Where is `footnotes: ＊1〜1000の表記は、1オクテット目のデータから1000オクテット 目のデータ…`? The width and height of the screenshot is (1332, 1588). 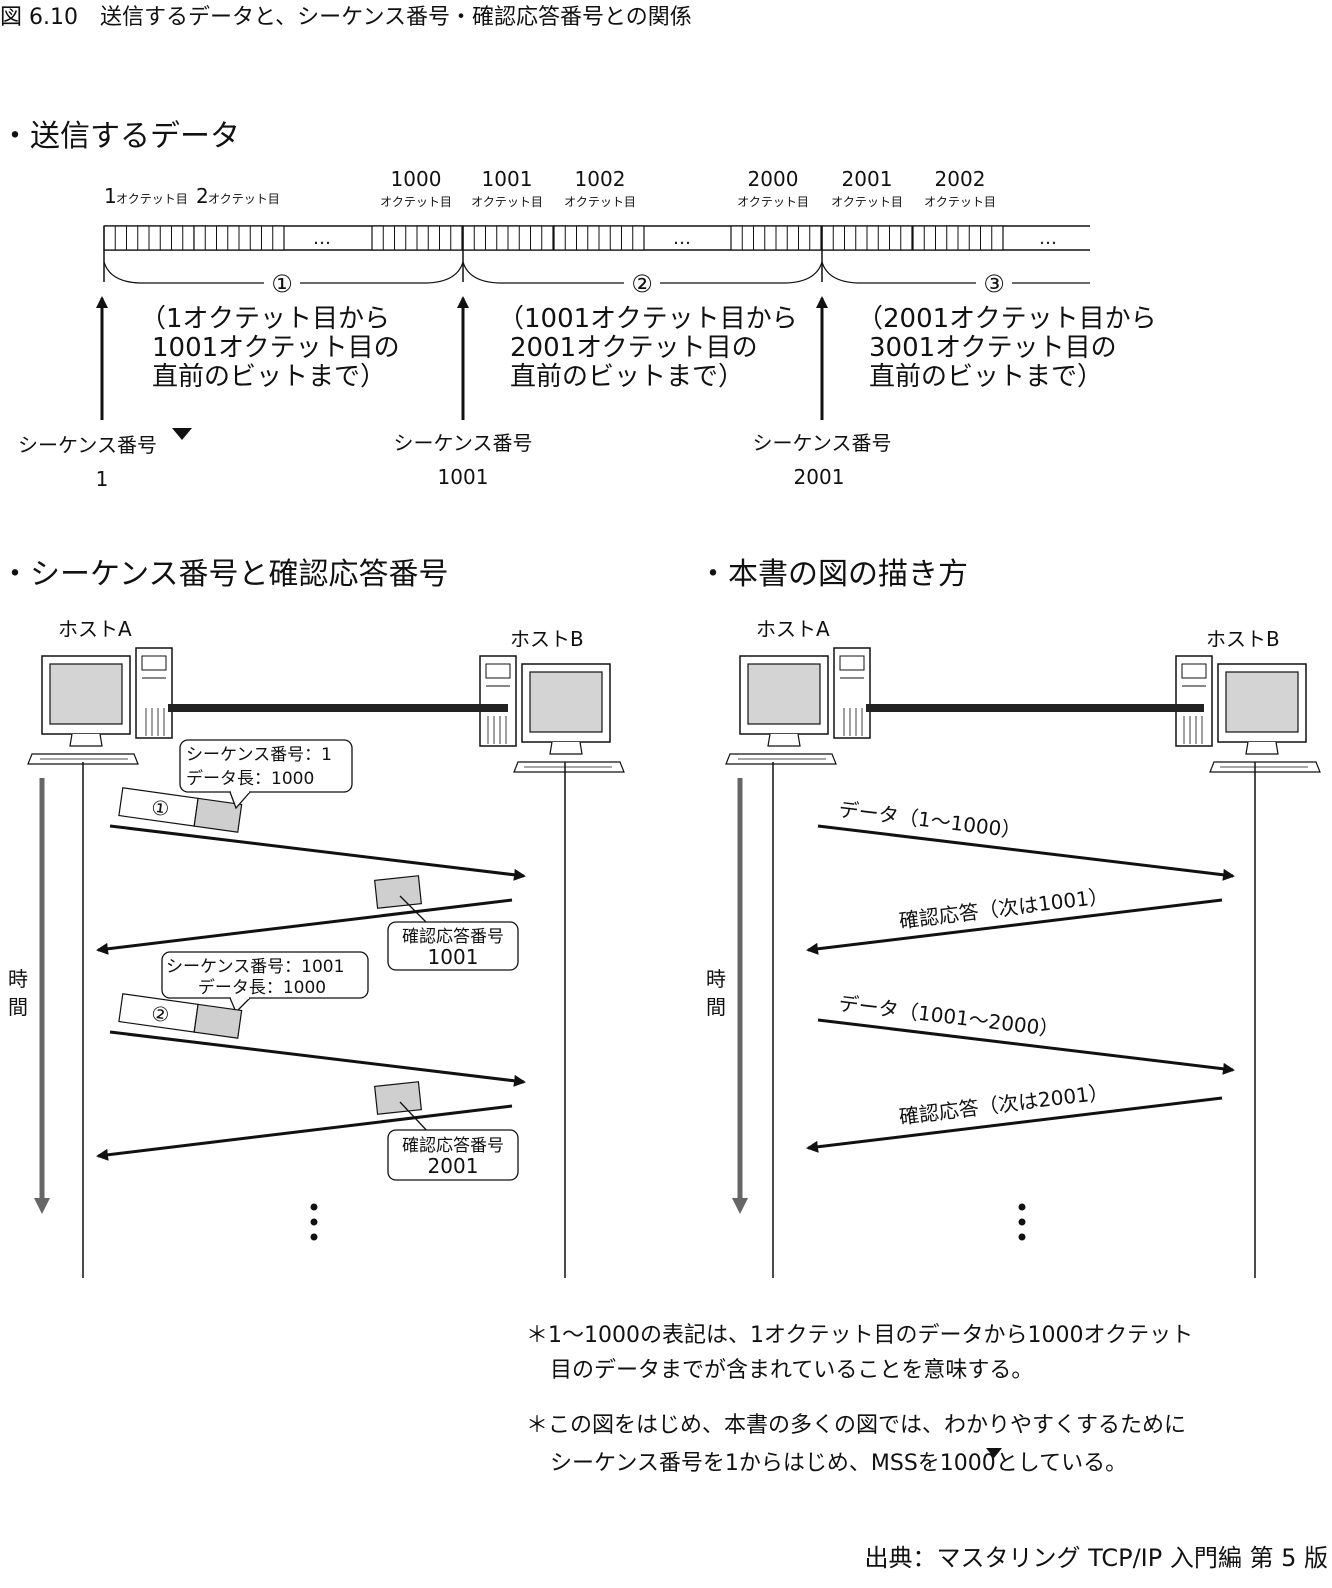 footnotes: ＊1〜1000の表記は、1オクテット目のデータから1000オクテット 目のデータ… is located at coordinates (859, 1399).